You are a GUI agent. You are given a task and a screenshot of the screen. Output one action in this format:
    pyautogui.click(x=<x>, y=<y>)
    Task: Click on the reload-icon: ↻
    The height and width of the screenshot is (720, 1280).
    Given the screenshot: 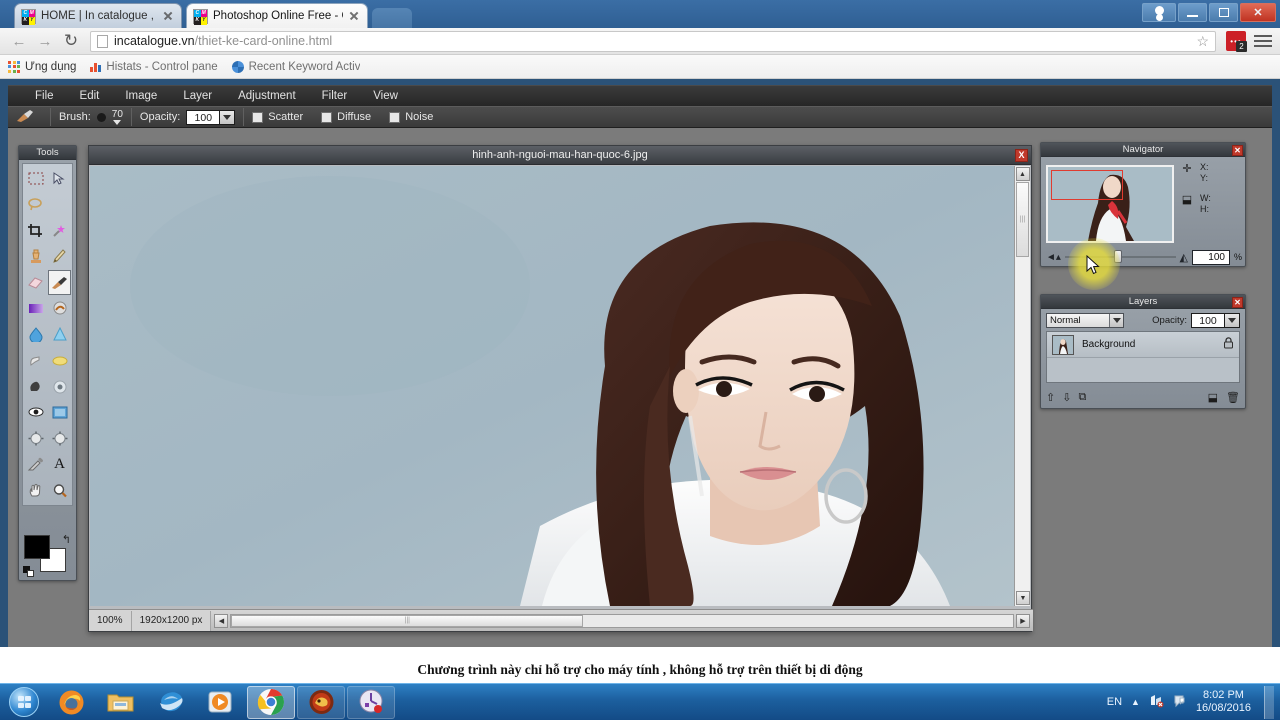 What is the action you would take?
    pyautogui.click(x=71, y=41)
    